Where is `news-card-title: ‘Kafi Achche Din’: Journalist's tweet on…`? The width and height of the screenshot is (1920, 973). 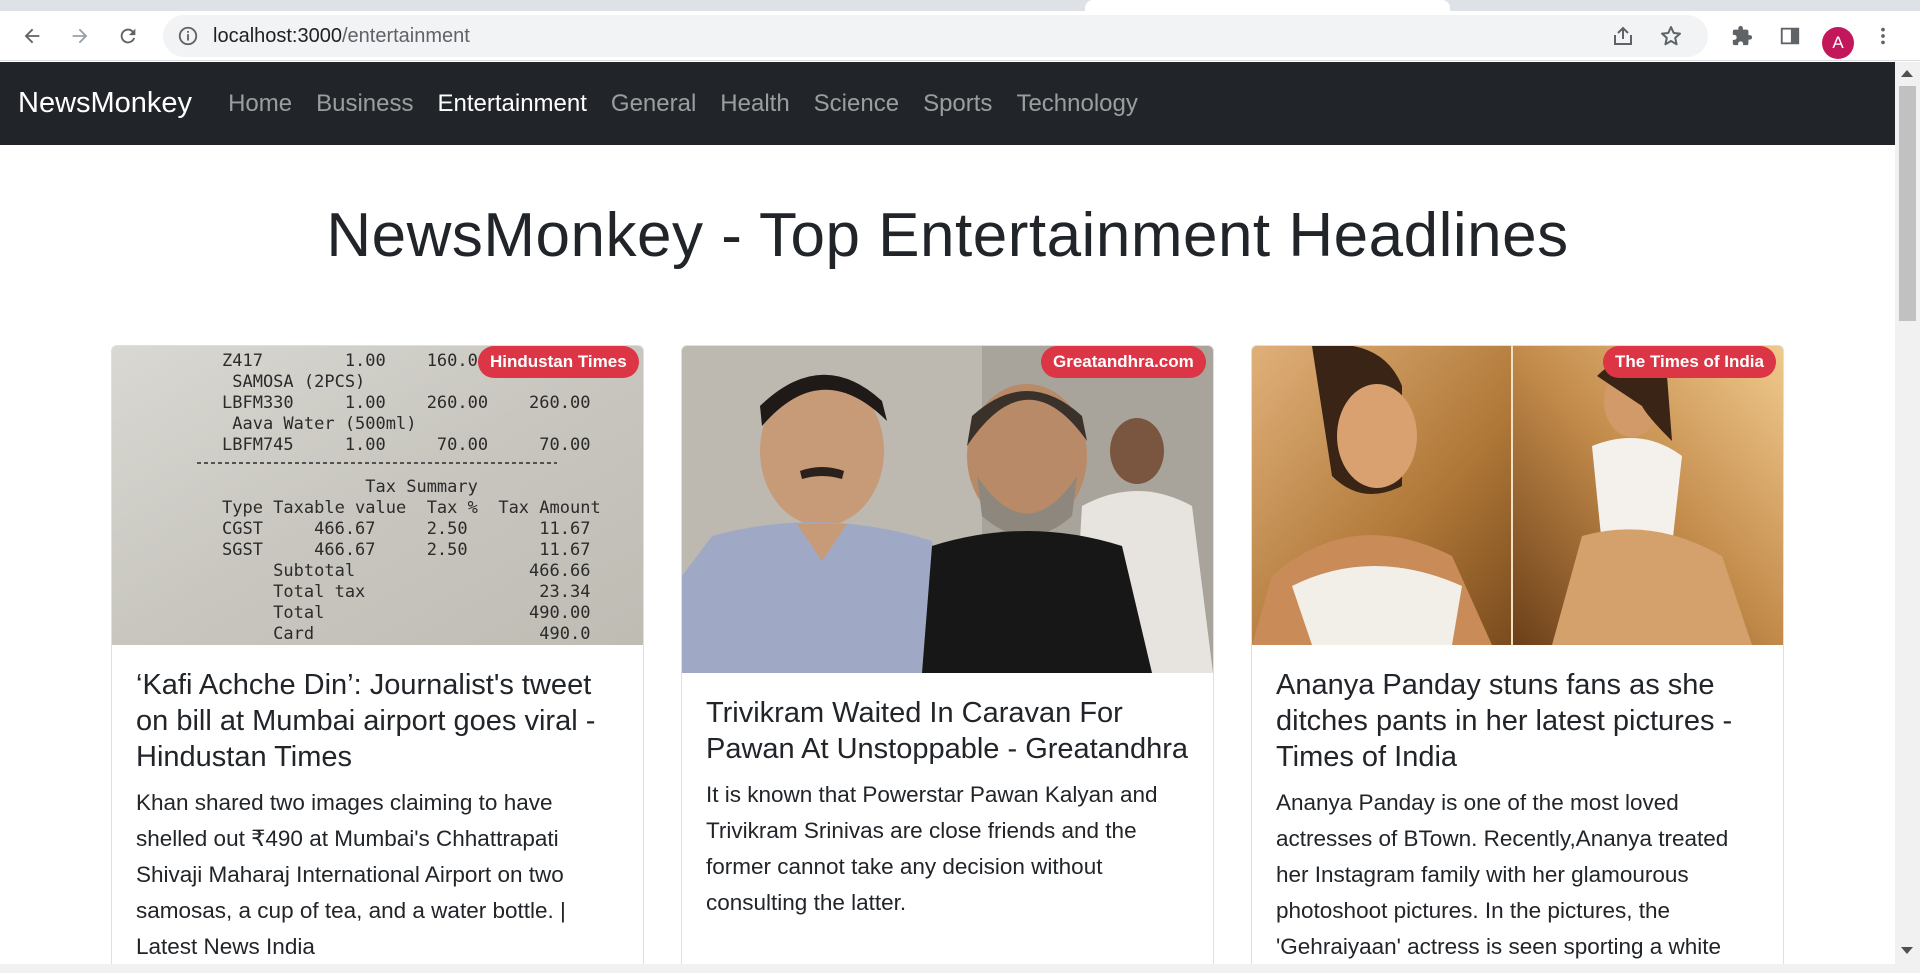
news-card-title: ‘Kafi Achche Din’: Journalist's tweet on… is located at coordinates (366, 721).